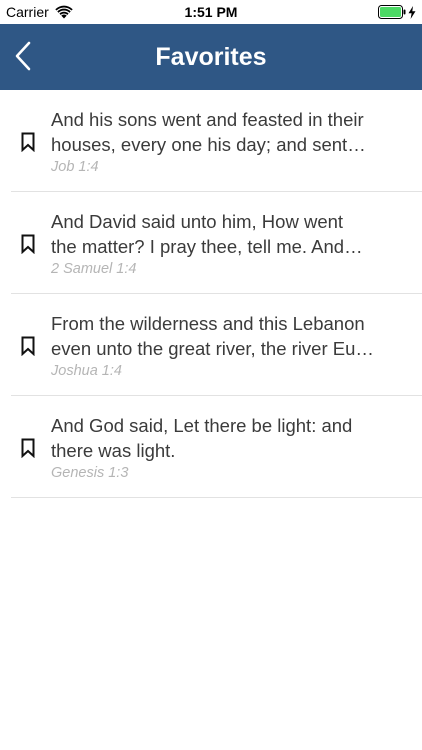  I want to click on battery-indicator, so click(397, 12).